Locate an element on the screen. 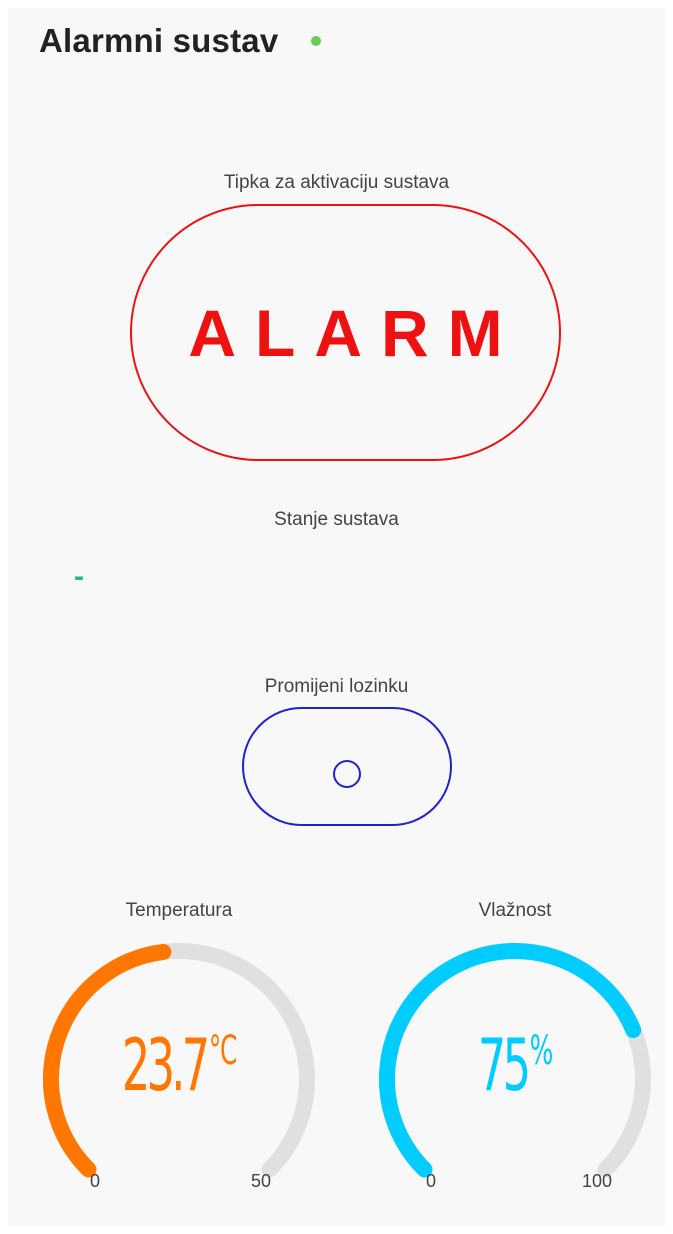 This screenshot has width=673, height=1234. humidity-min-label: 0 is located at coordinates (431, 1181).